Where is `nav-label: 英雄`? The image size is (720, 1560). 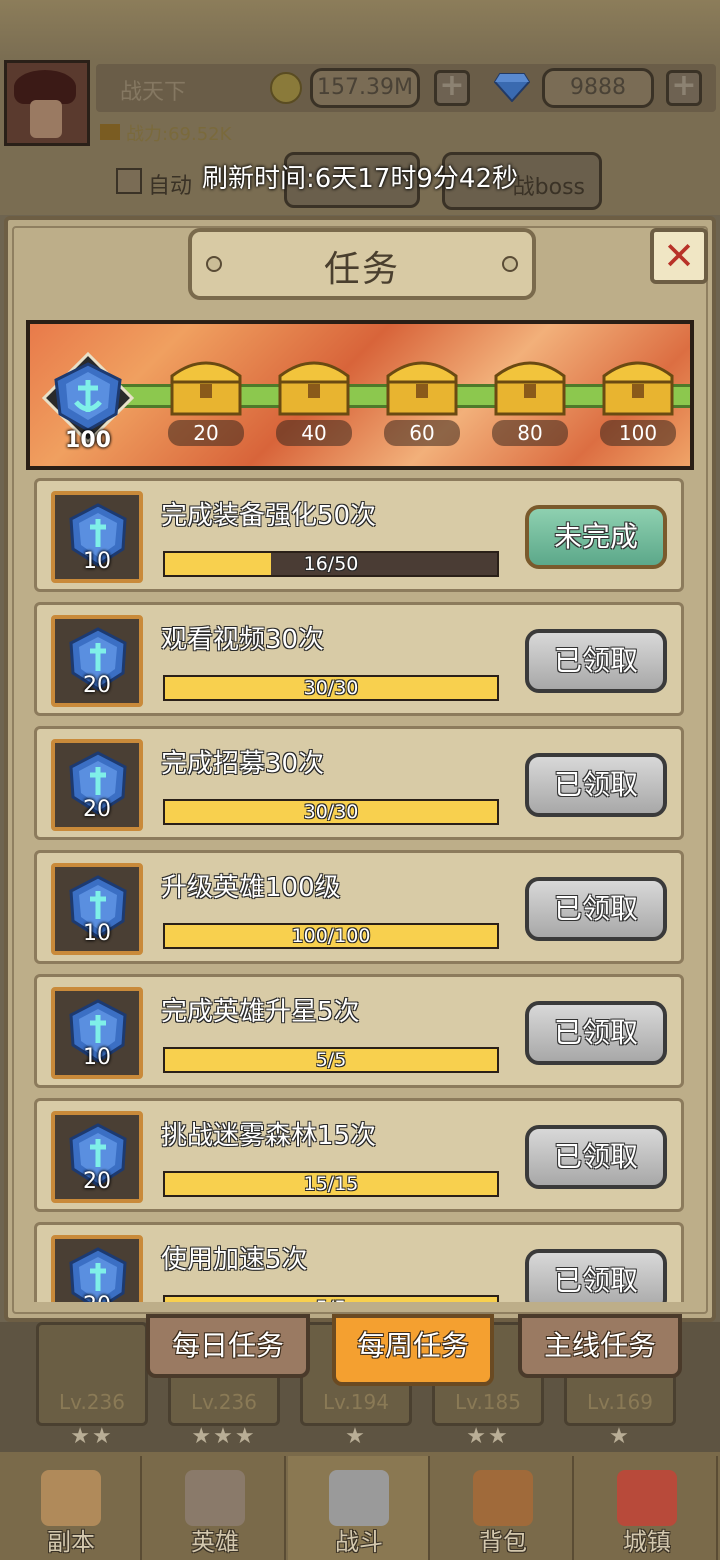 nav-label: 英雄 is located at coordinates (215, 1542).